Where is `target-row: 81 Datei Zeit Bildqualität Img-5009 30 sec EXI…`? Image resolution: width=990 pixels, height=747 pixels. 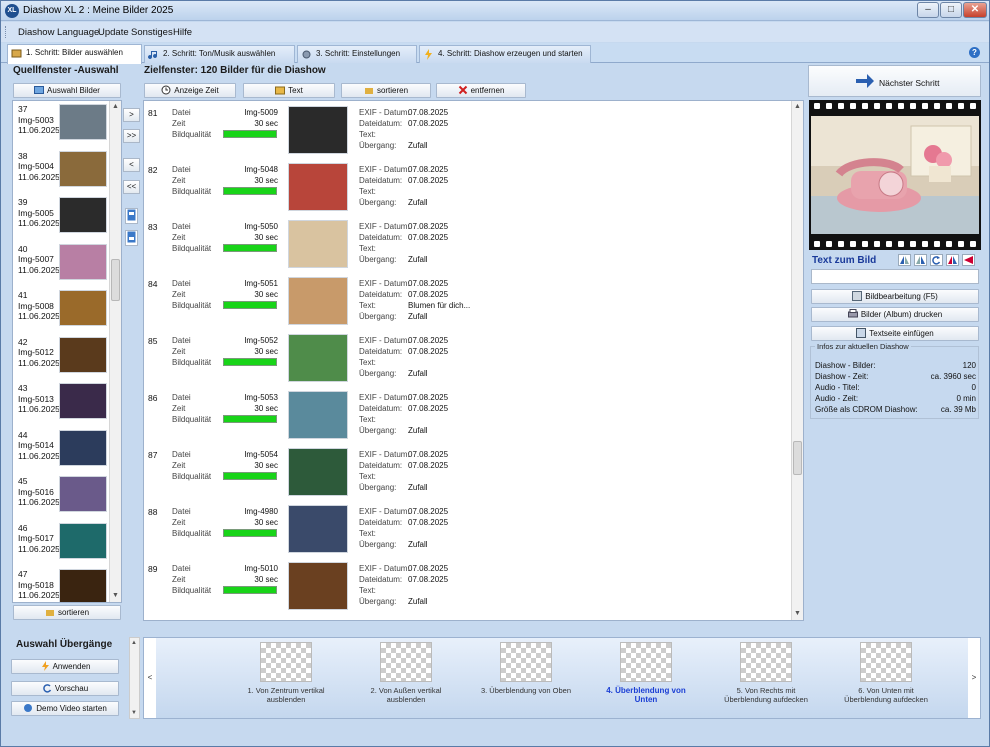
target-row: 81 Datei Zeit Bildqualität Img-5009 30 sec EXI… is located at coordinates (466, 129).